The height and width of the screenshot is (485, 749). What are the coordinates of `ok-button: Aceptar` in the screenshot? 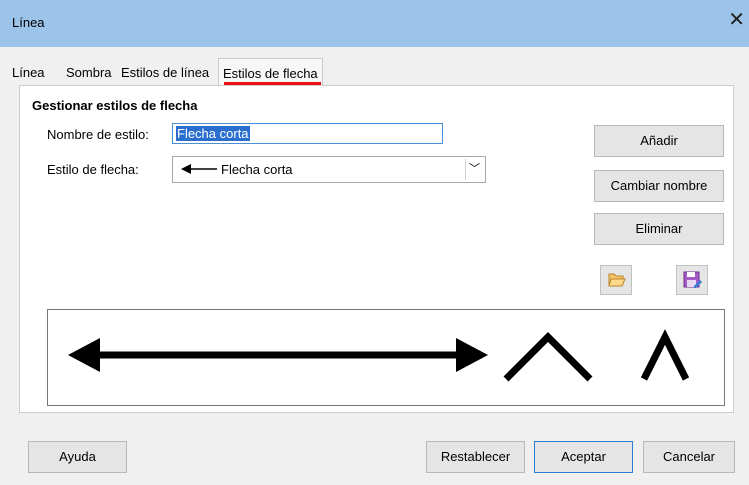 It's located at (583, 457).